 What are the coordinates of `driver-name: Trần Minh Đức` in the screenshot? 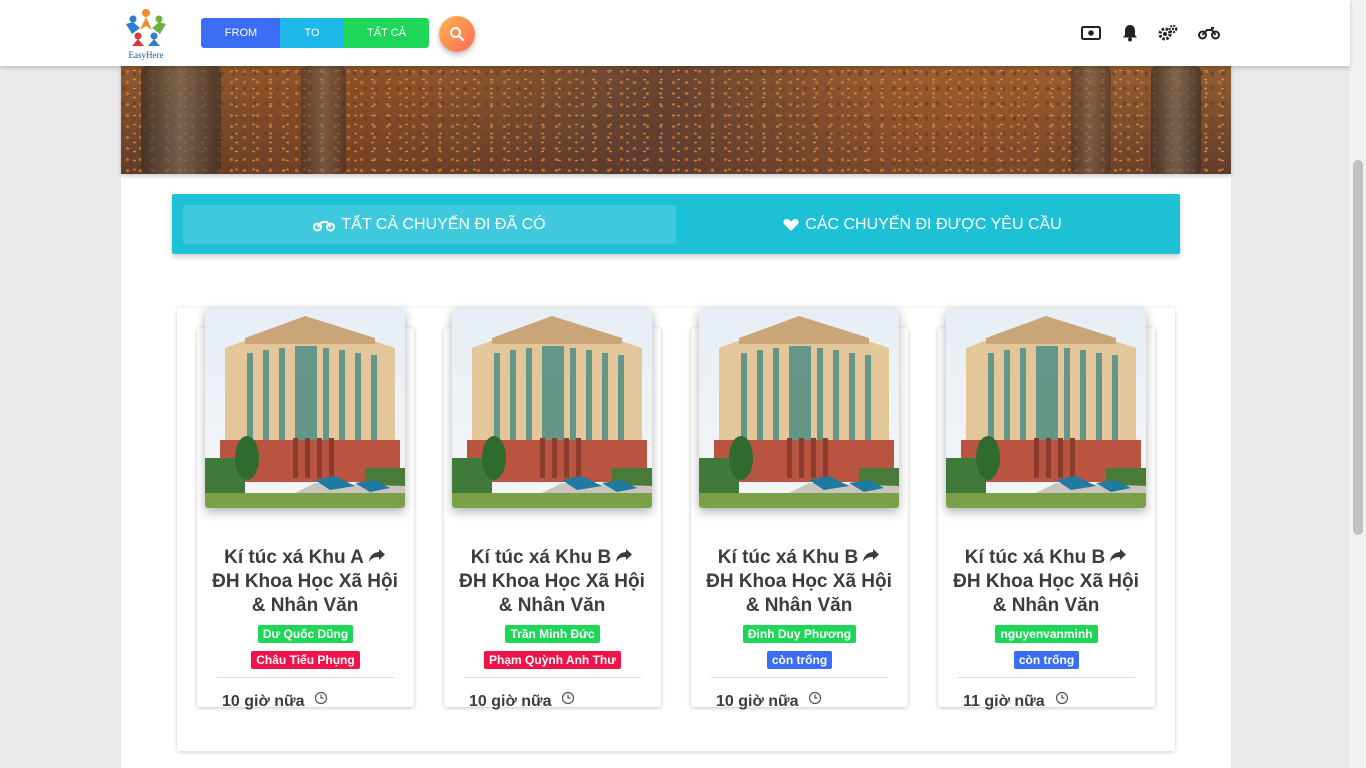 It's located at (552, 634).